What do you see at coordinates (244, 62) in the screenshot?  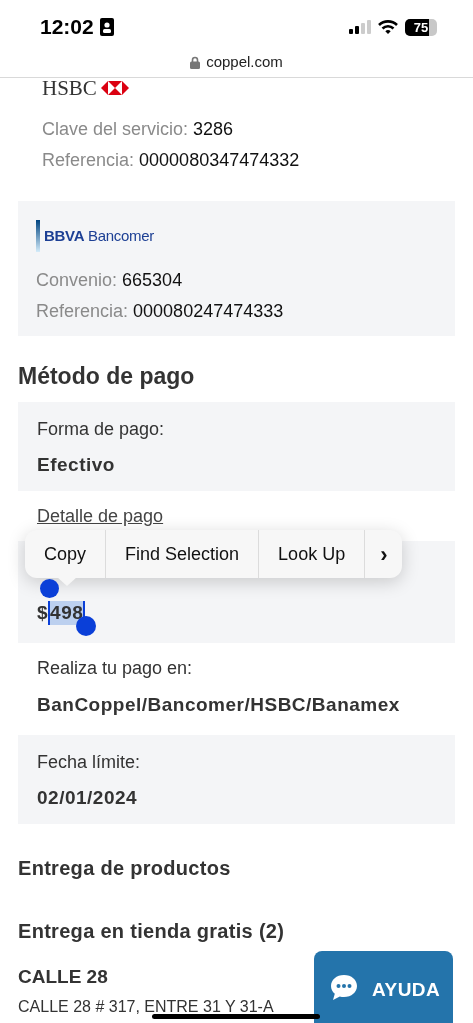 I see `url-text: coppel.com` at bounding box center [244, 62].